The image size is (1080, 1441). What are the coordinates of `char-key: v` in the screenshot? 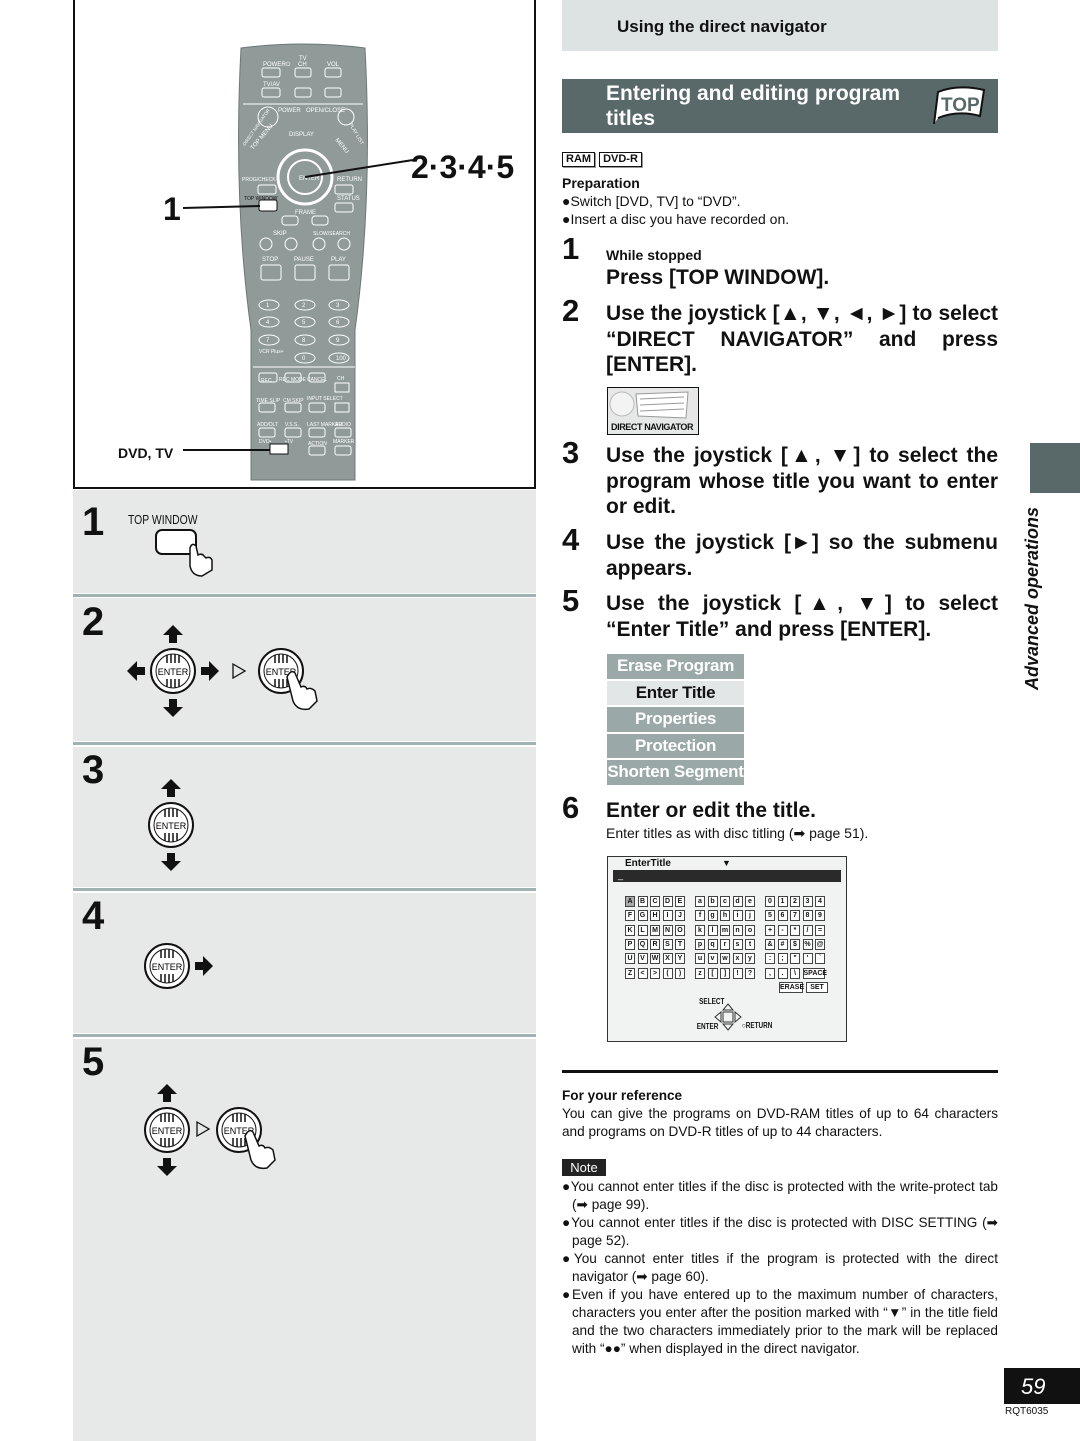 It's located at (712, 959).